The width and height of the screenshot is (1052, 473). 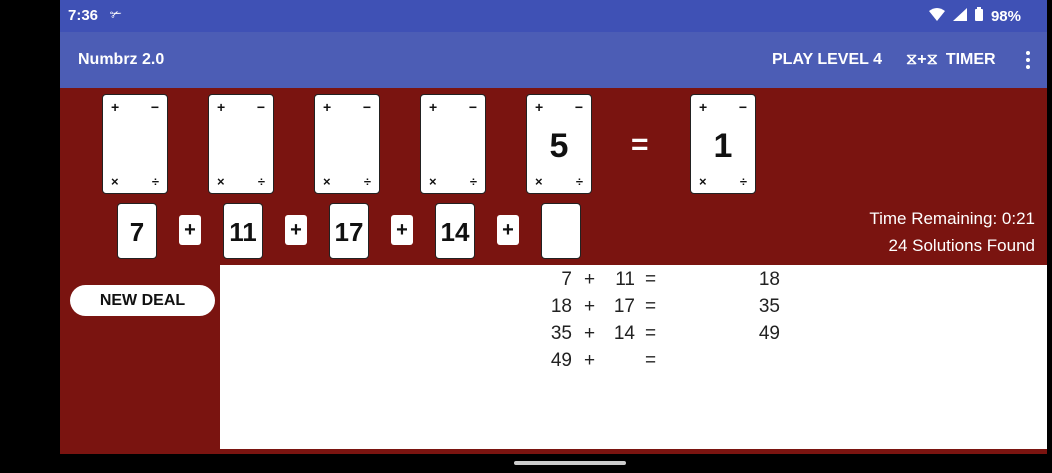 What do you see at coordinates (553, 60) in the screenshot?
I see `app-bar: Numbrz 2.0 PLAY LEVEL 4 ⧖+⧖ TIMER` at bounding box center [553, 60].